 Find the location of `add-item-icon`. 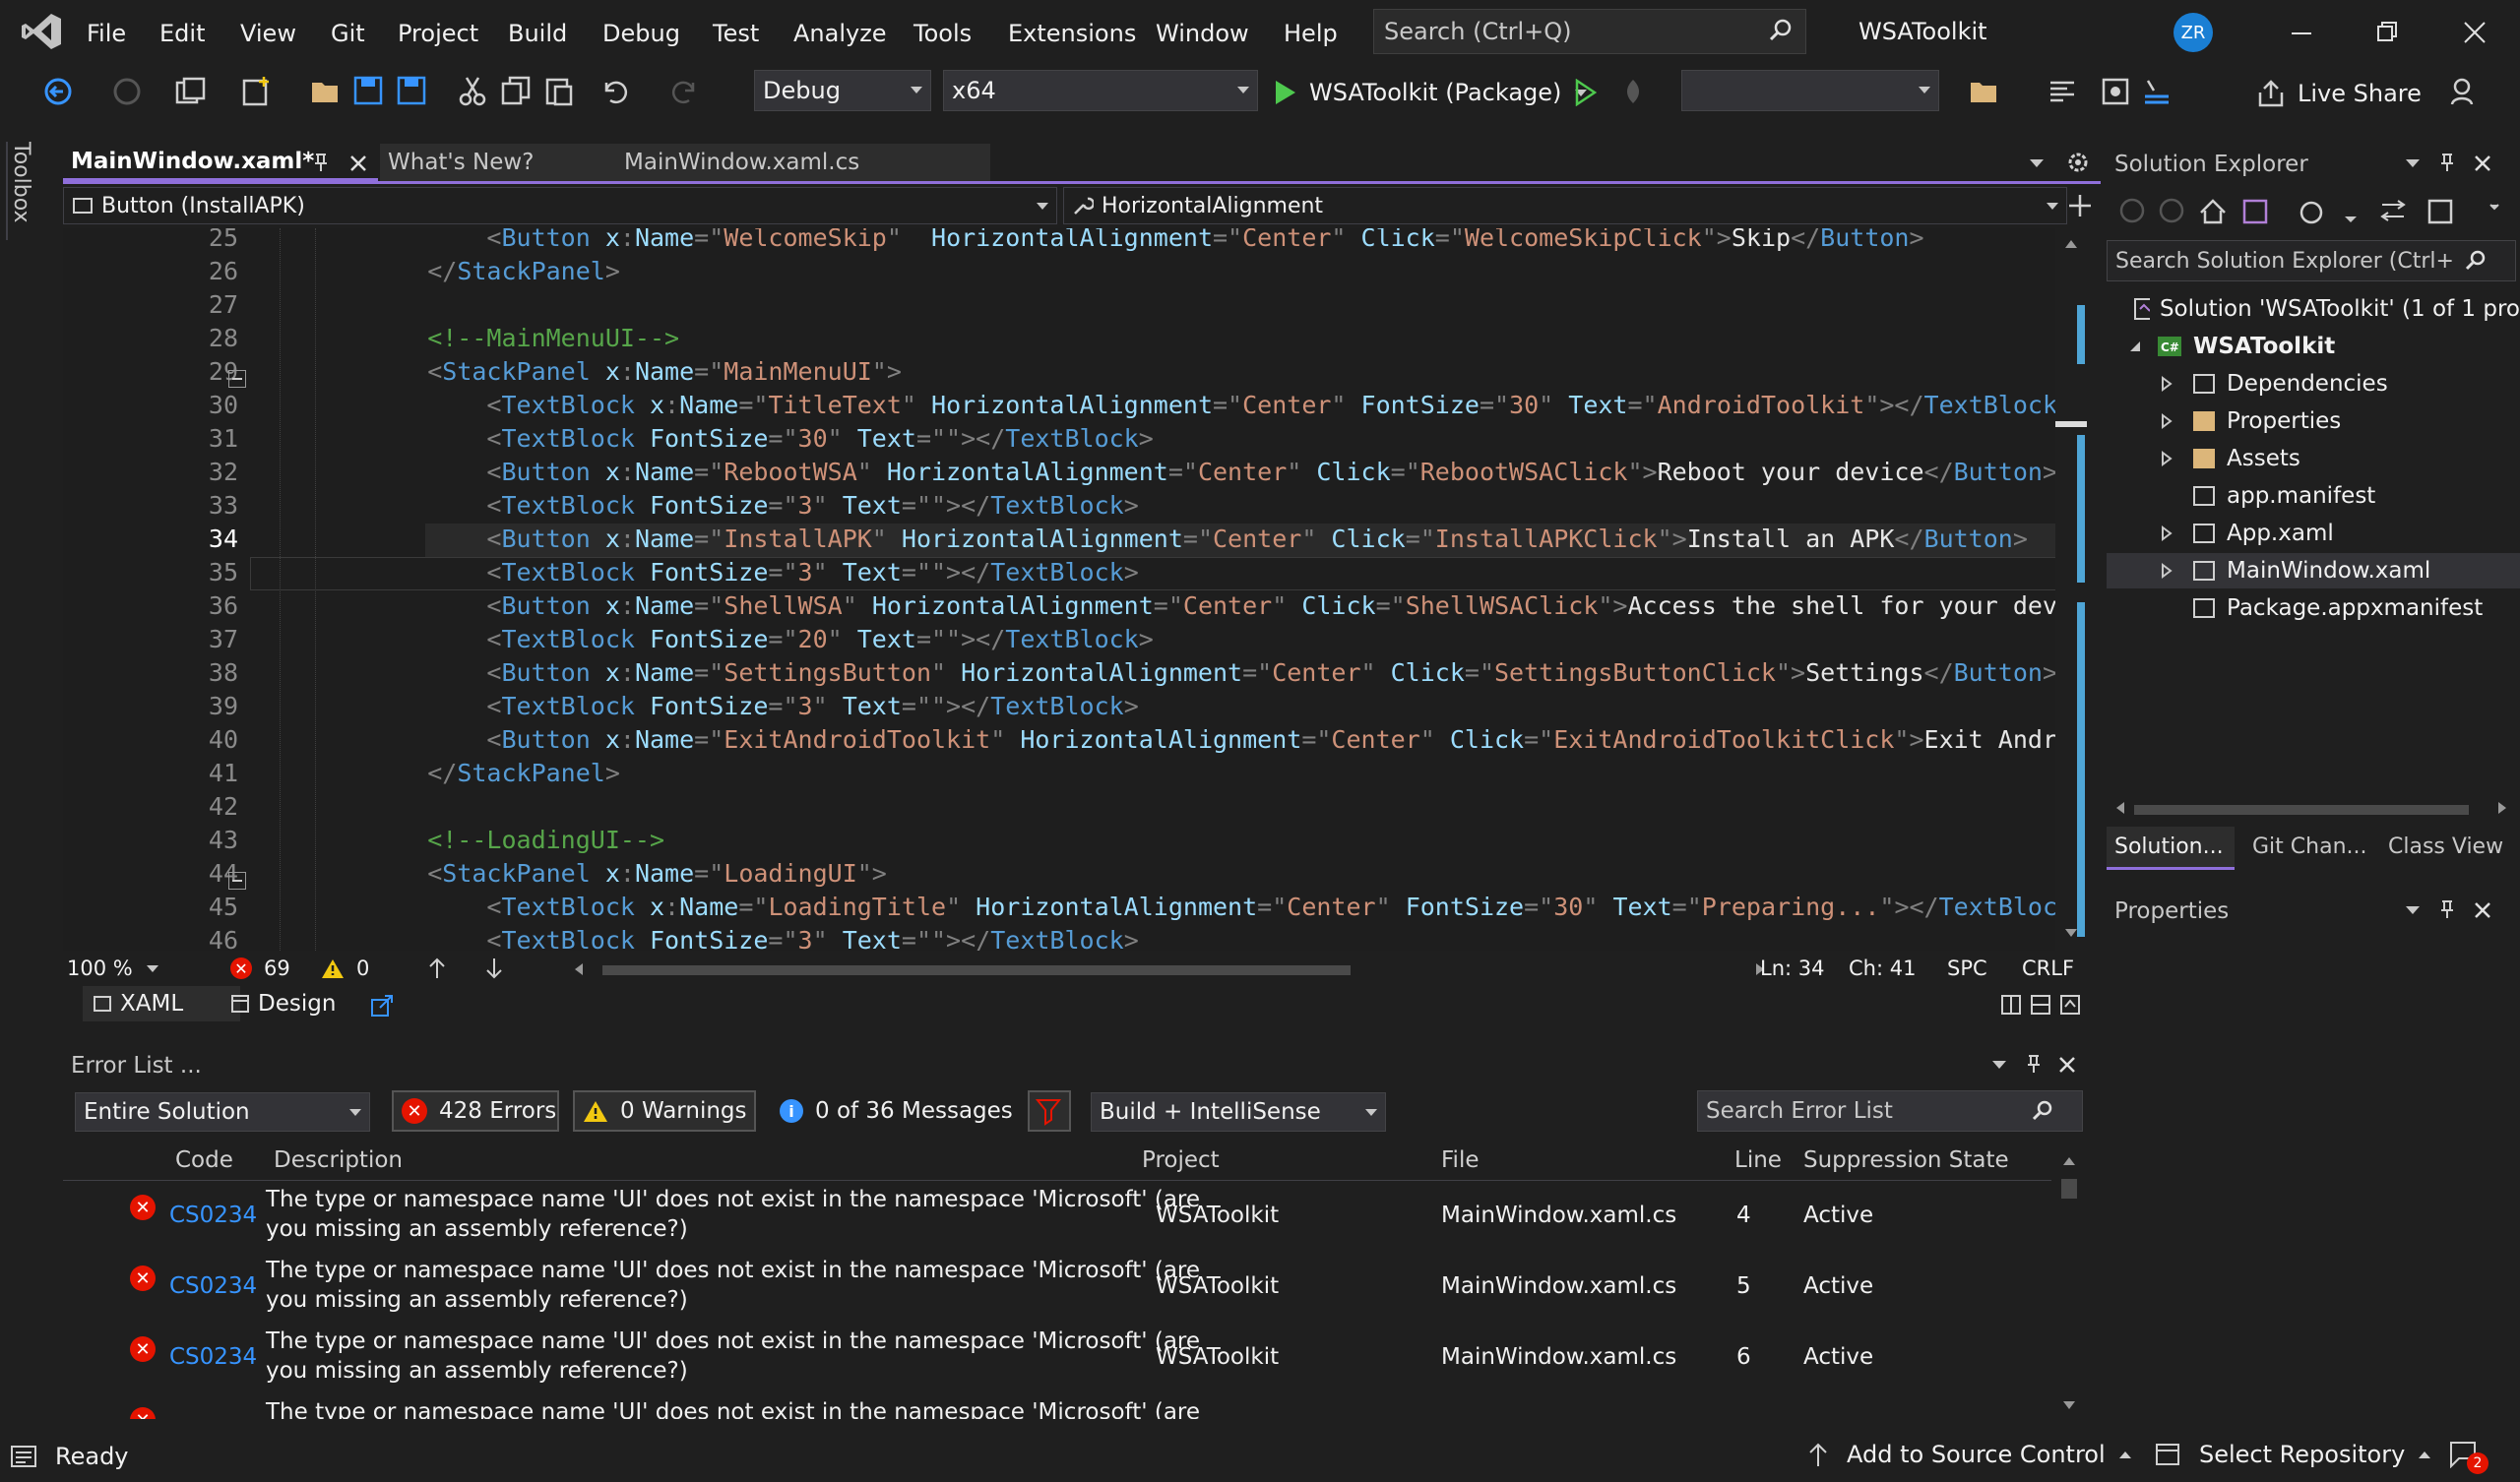

add-item-icon is located at coordinates (257, 91).